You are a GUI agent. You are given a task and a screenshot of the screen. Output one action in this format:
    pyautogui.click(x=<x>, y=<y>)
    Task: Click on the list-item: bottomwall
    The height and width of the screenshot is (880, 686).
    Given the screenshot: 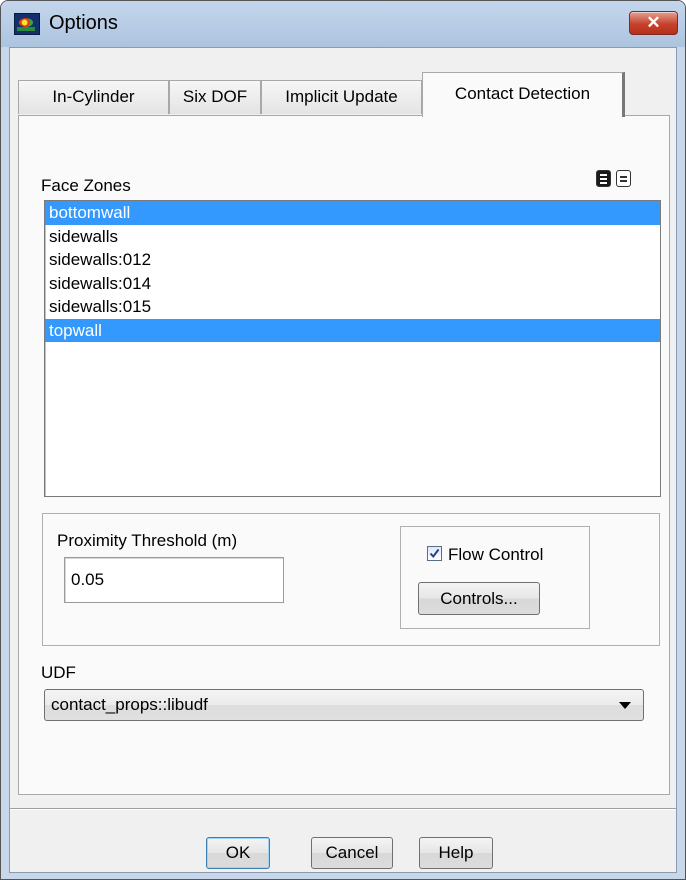 What is the action you would take?
    pyautogui.click(x=352, y=213)
    